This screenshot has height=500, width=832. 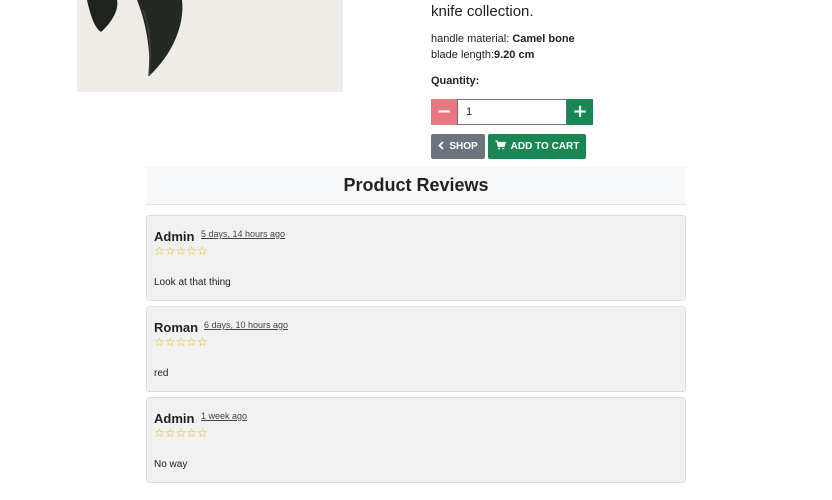 I want to click on shop-button: SHOP, so click(x=458, y=146).